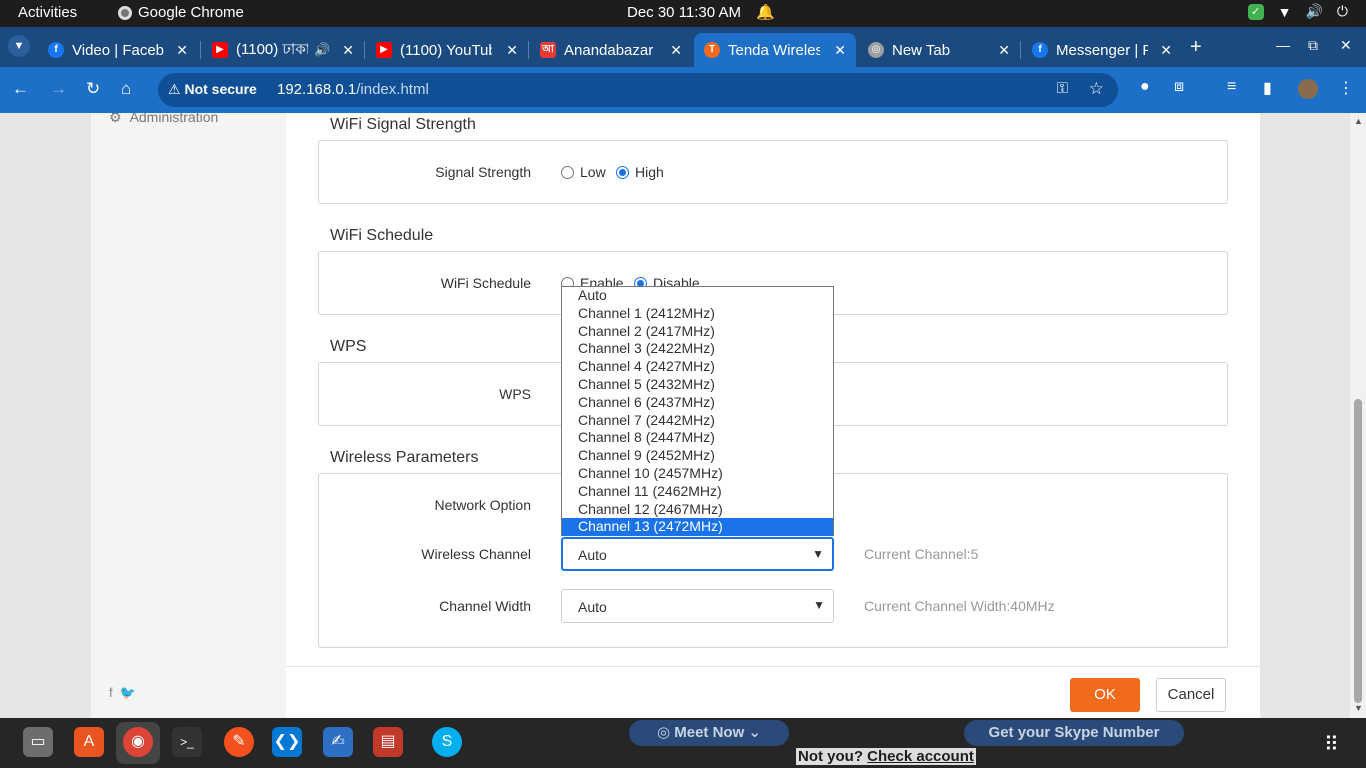 The image size is (1366, 768). Describe the element at coordinates (126, 89) in the screenshot. I see `home-icon: ⌂` at that location.